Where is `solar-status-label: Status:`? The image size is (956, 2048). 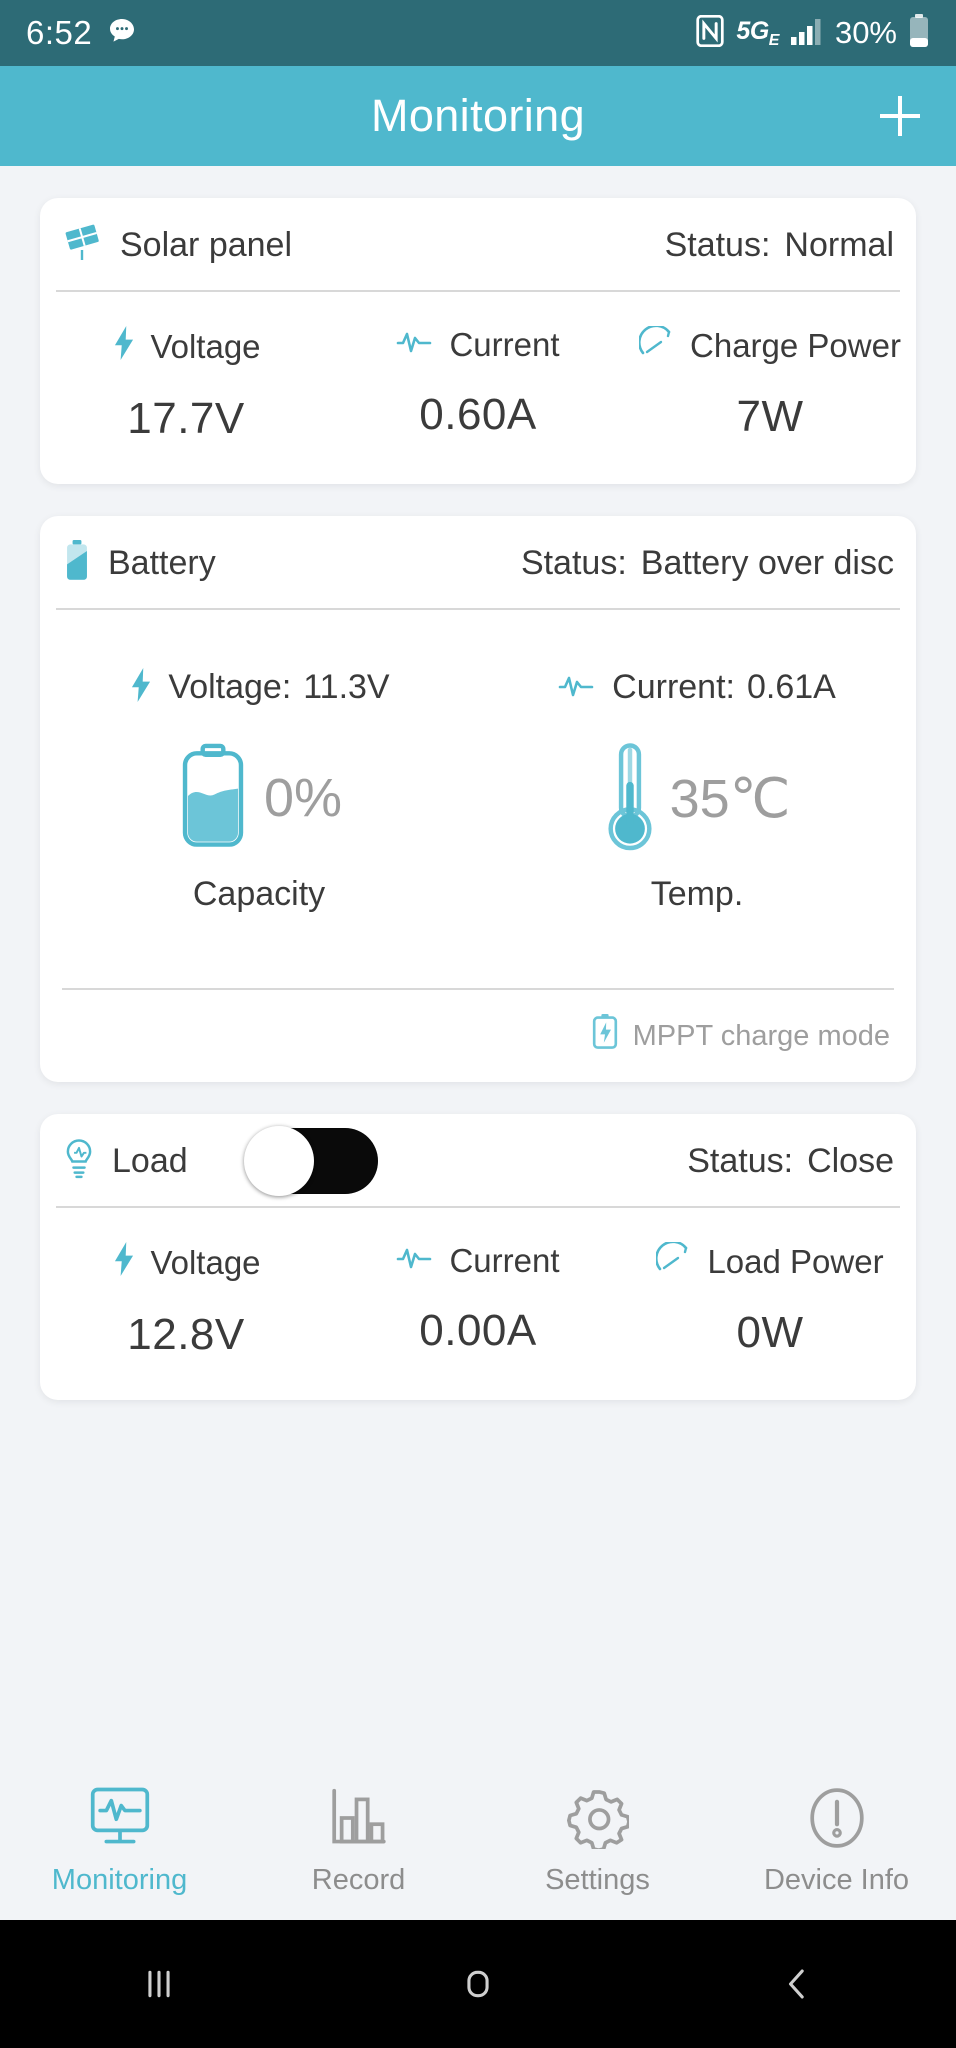 solar-status-label: Status: is located at coordinates (717, 244).